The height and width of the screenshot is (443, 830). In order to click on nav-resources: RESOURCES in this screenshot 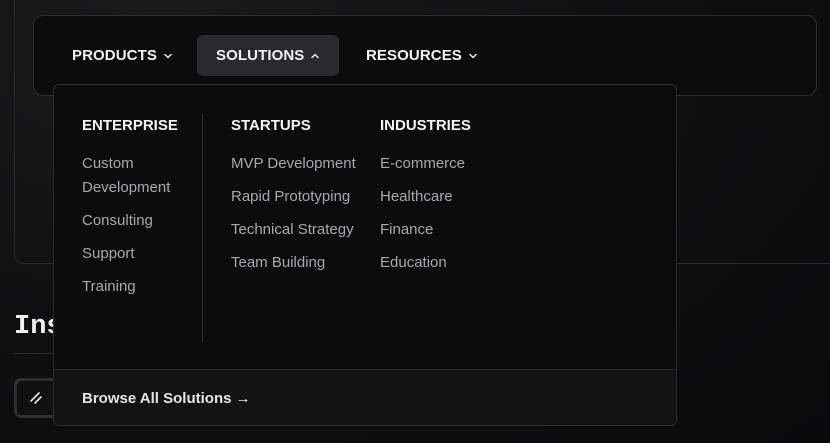, I will do `click(422, 55)`.